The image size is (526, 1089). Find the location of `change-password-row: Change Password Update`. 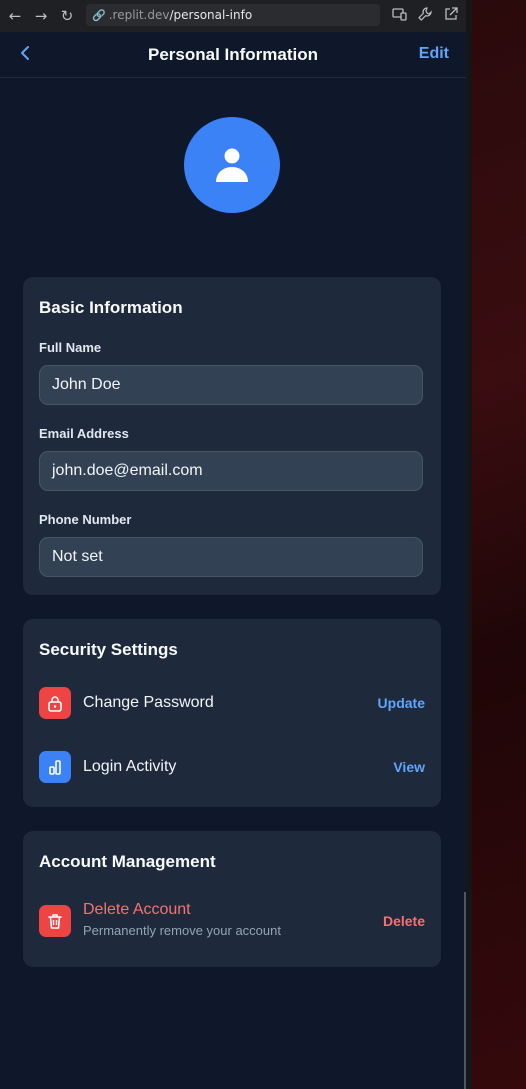

change-password-row: Change Password Update is located at coordinates (232, 703).